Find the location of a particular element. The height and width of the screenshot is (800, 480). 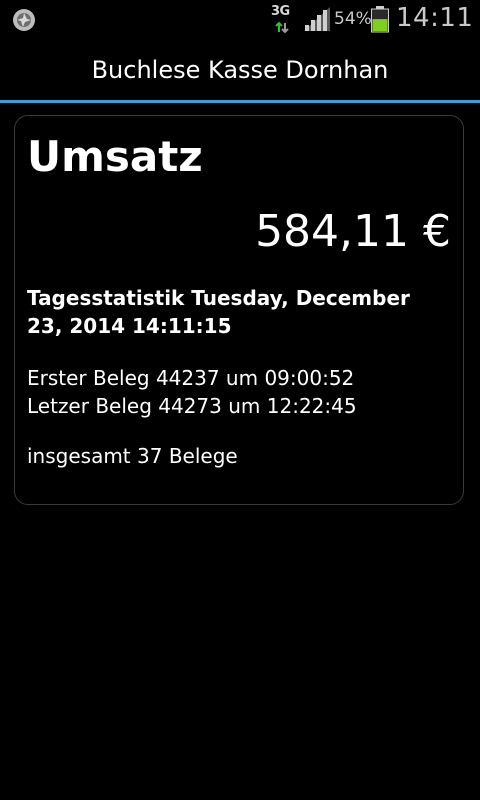

app-title-bar: Buchlese Kasse Dornhan is located at coordinates (240, 69).